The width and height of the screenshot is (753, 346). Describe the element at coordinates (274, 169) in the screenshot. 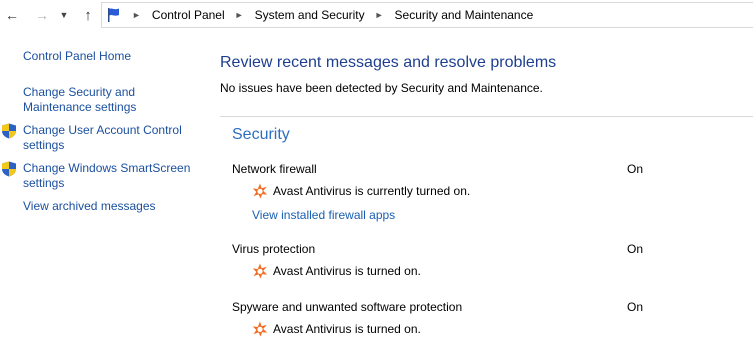

I see `network-firewall-label: Network firewall` at that location.